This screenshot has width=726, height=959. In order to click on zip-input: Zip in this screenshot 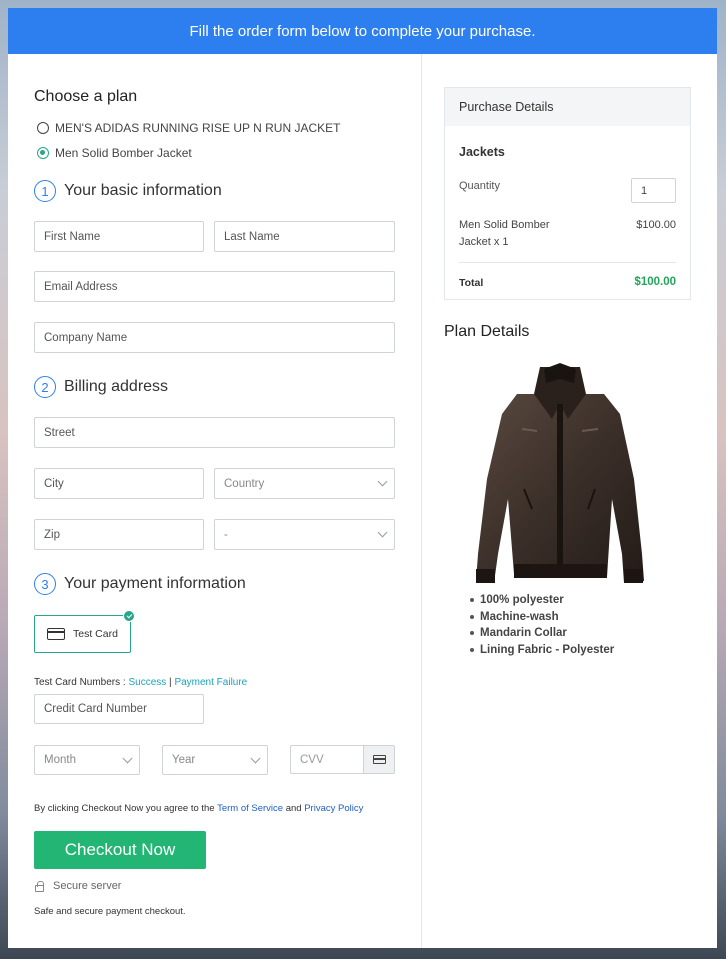, I will do `click(119, 534)`.